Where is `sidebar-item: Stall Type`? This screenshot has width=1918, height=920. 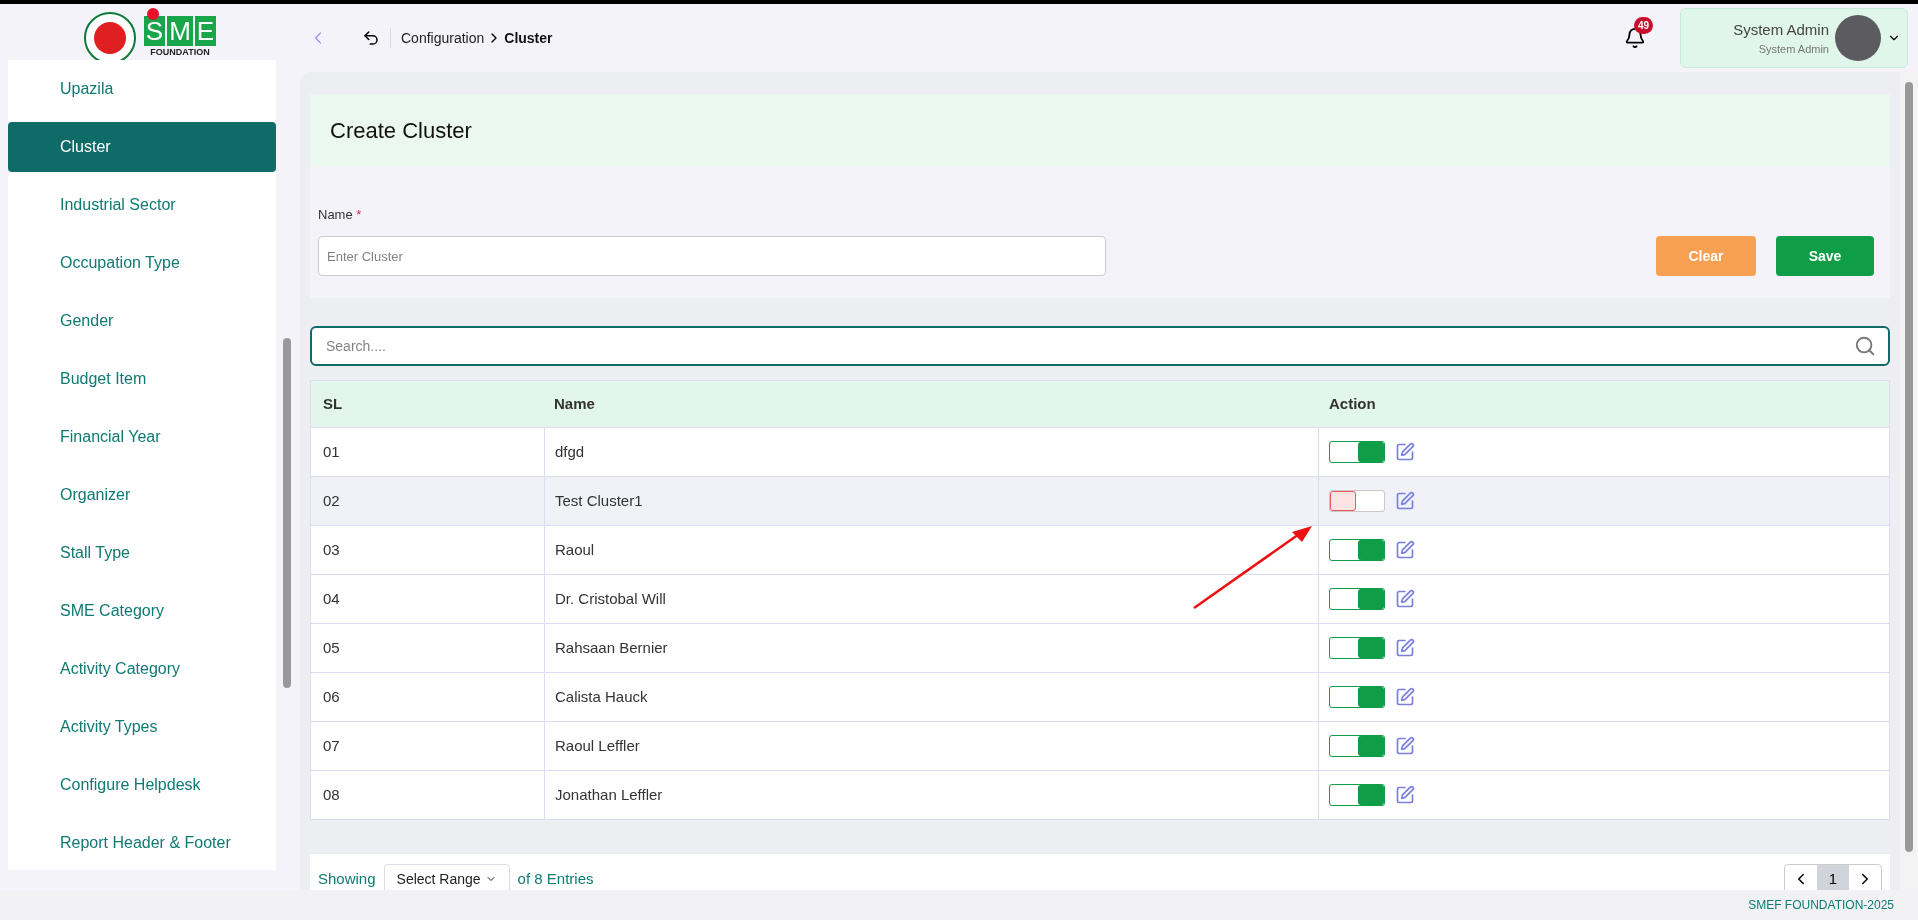 sidebar-item: Stall Type is located at coordinates (142, 553).